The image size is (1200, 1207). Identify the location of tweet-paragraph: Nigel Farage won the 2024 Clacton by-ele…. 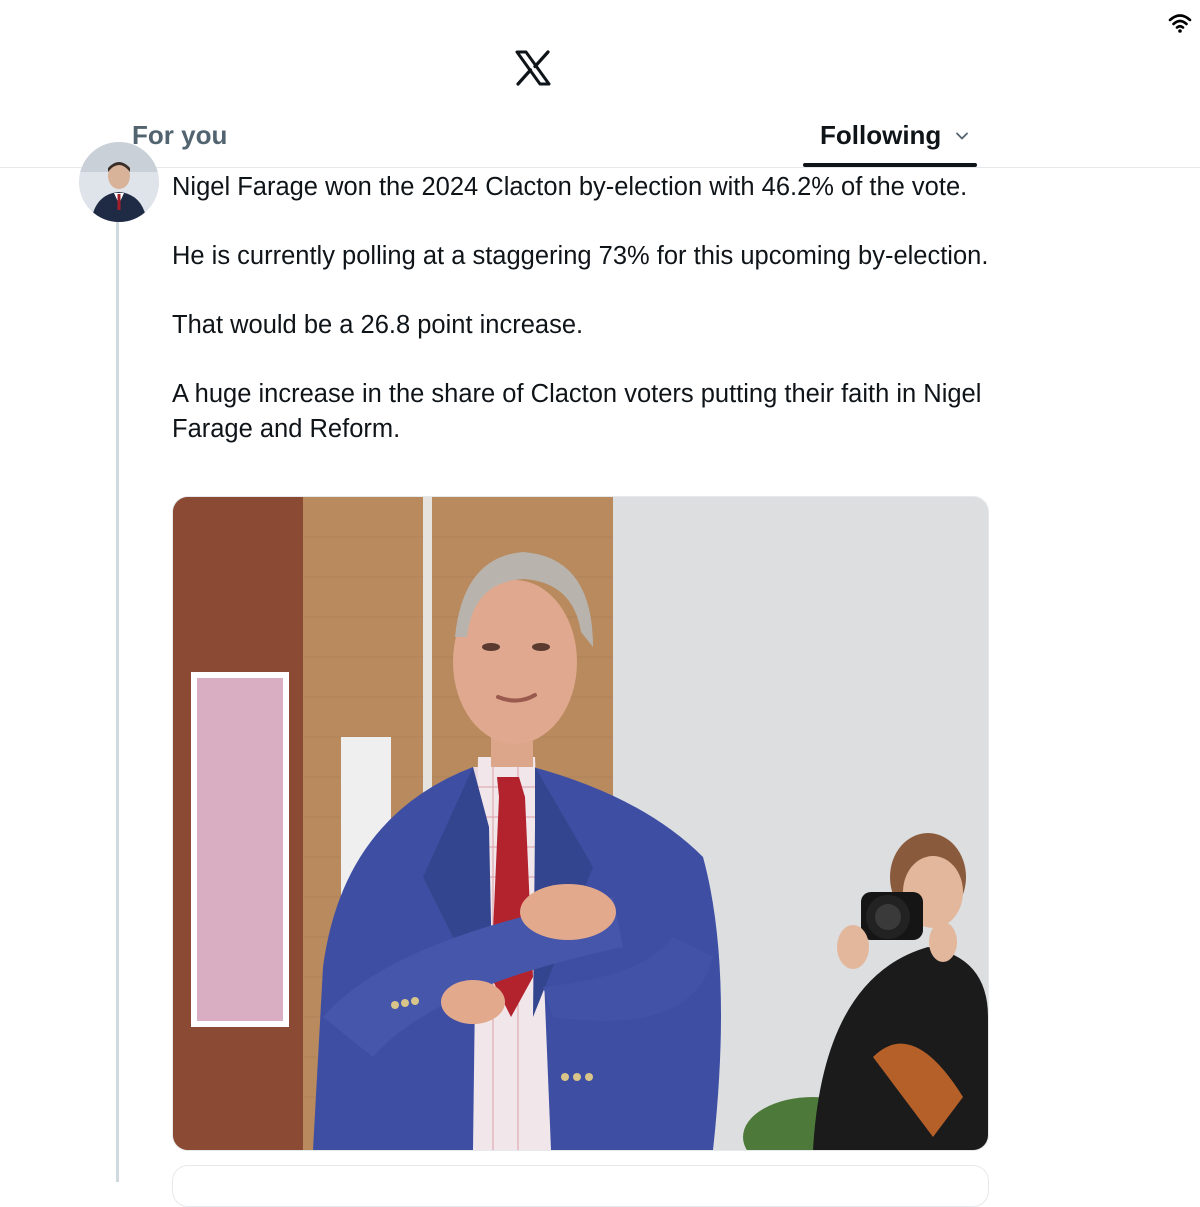
(570, 187).